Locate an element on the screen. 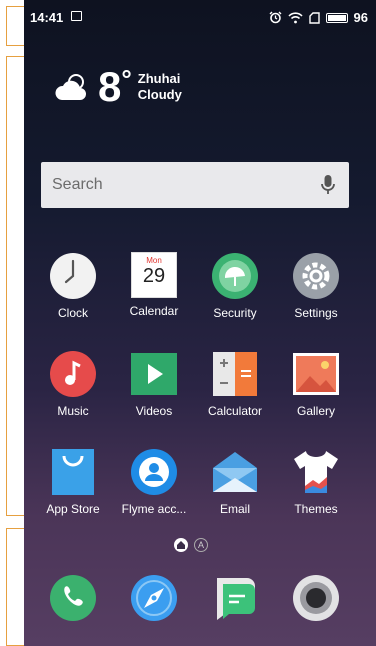 The image size is (376, 646). home-icon is located at coordinates (181, 545).